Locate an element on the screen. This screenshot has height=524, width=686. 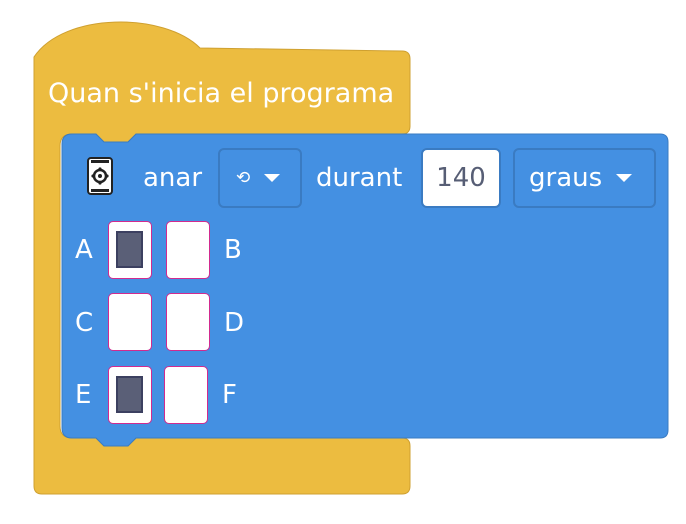
port-f-toggle is located at coordinates (186, 395).